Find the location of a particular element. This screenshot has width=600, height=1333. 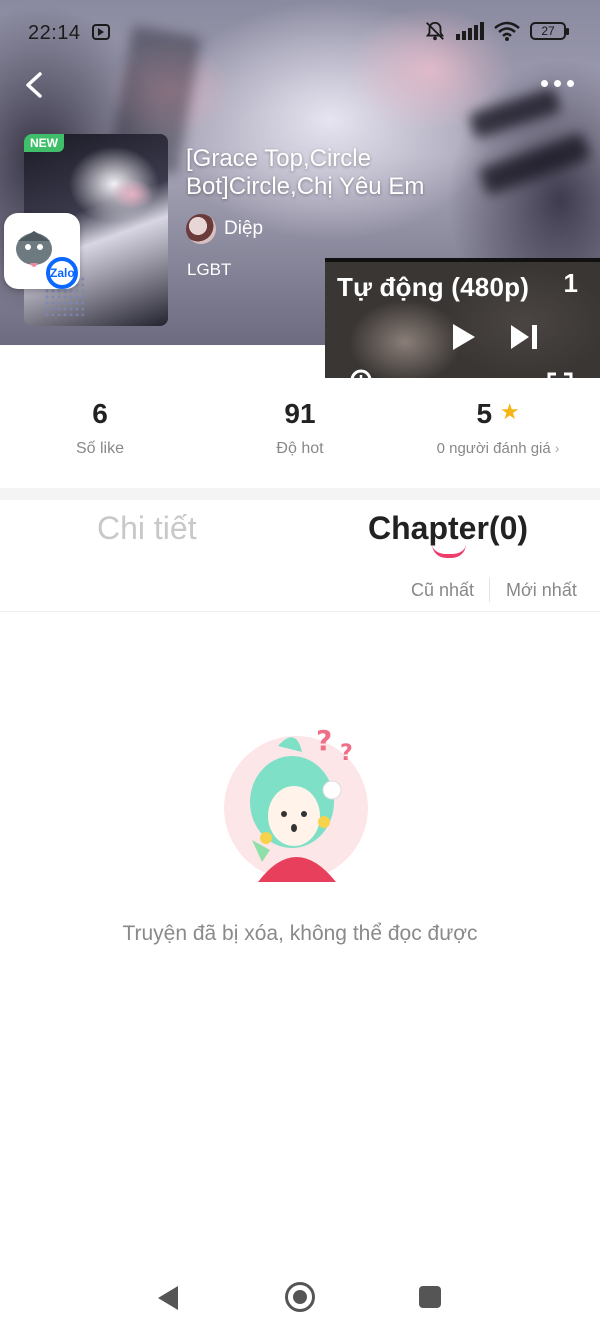

confused-character-illustration: ? ? is located at coordinates (296, 803).